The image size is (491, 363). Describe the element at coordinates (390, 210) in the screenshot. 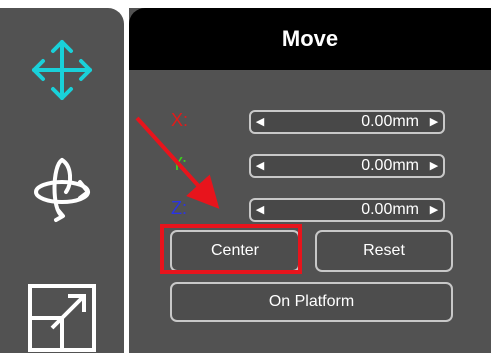

I see `z-value: 0.00mm` at that location.